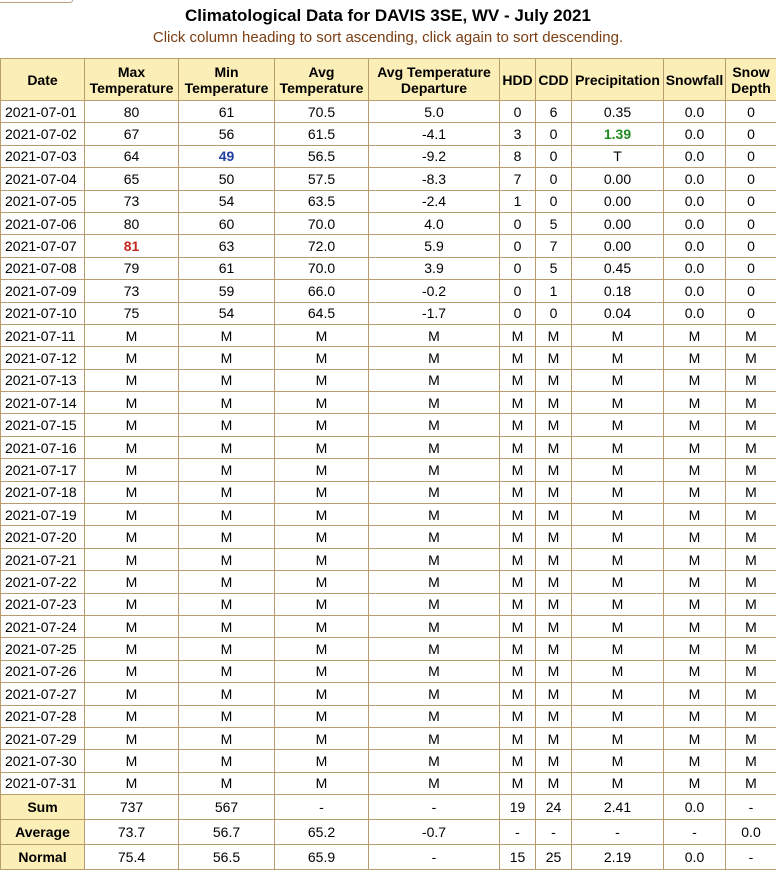 This screenshot has height=872, width=776. Describe the element at coordinates (750, 79) in the screenshot. I see `column-header-snow-depth: Snow Depth` at that location.